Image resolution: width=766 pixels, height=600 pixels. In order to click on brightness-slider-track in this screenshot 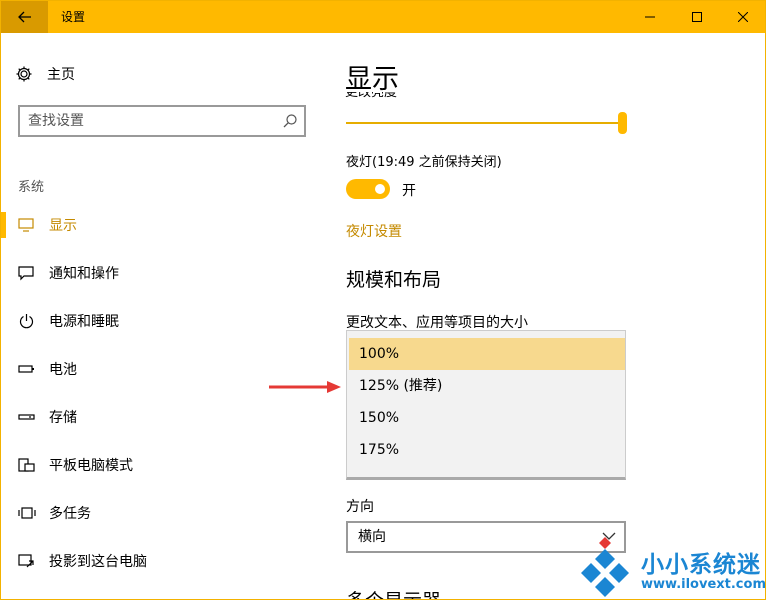, I will do `click(484, 123)`.